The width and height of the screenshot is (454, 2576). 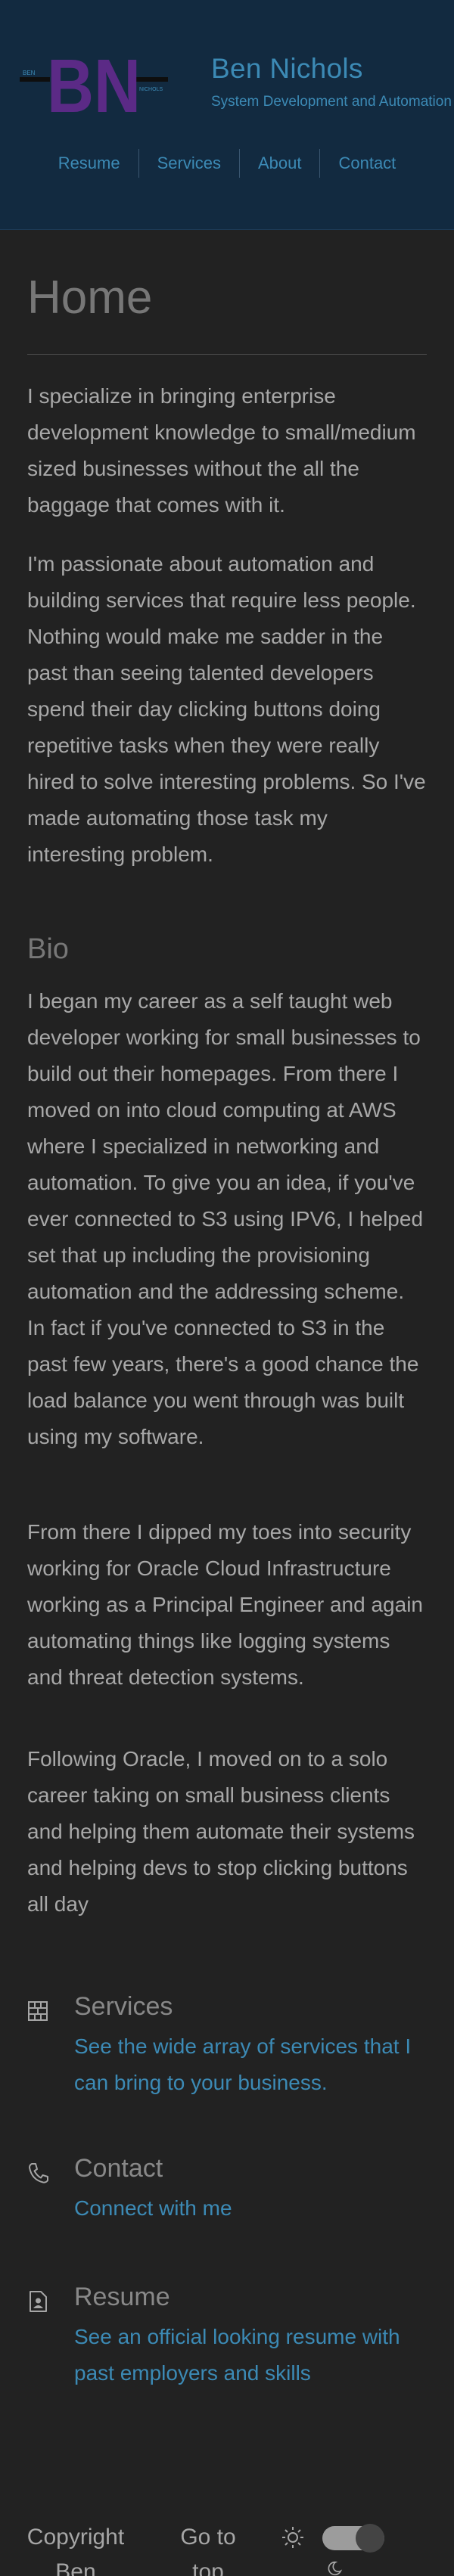 I want to click on feature-heading: Services, so click(x=124, y=2006).